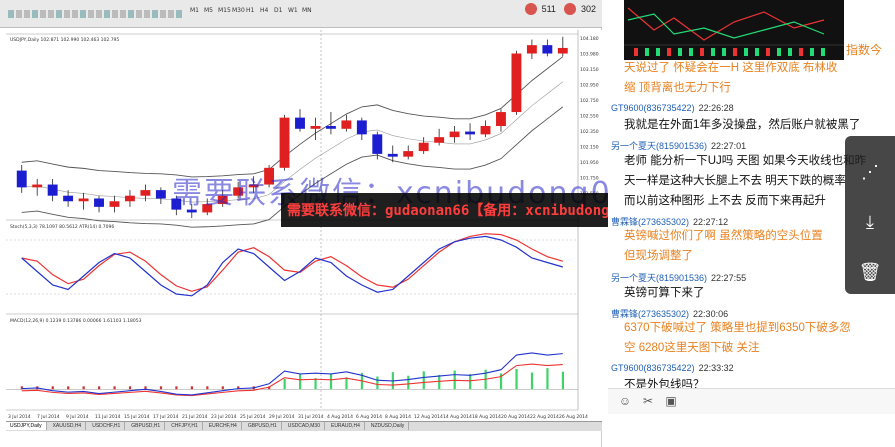 This screenshot has width=895, height=447. Describe the element at coordinates (311, 417) in the screenshot. I see `date-tick-label: 31 Jul 2014` at that location.